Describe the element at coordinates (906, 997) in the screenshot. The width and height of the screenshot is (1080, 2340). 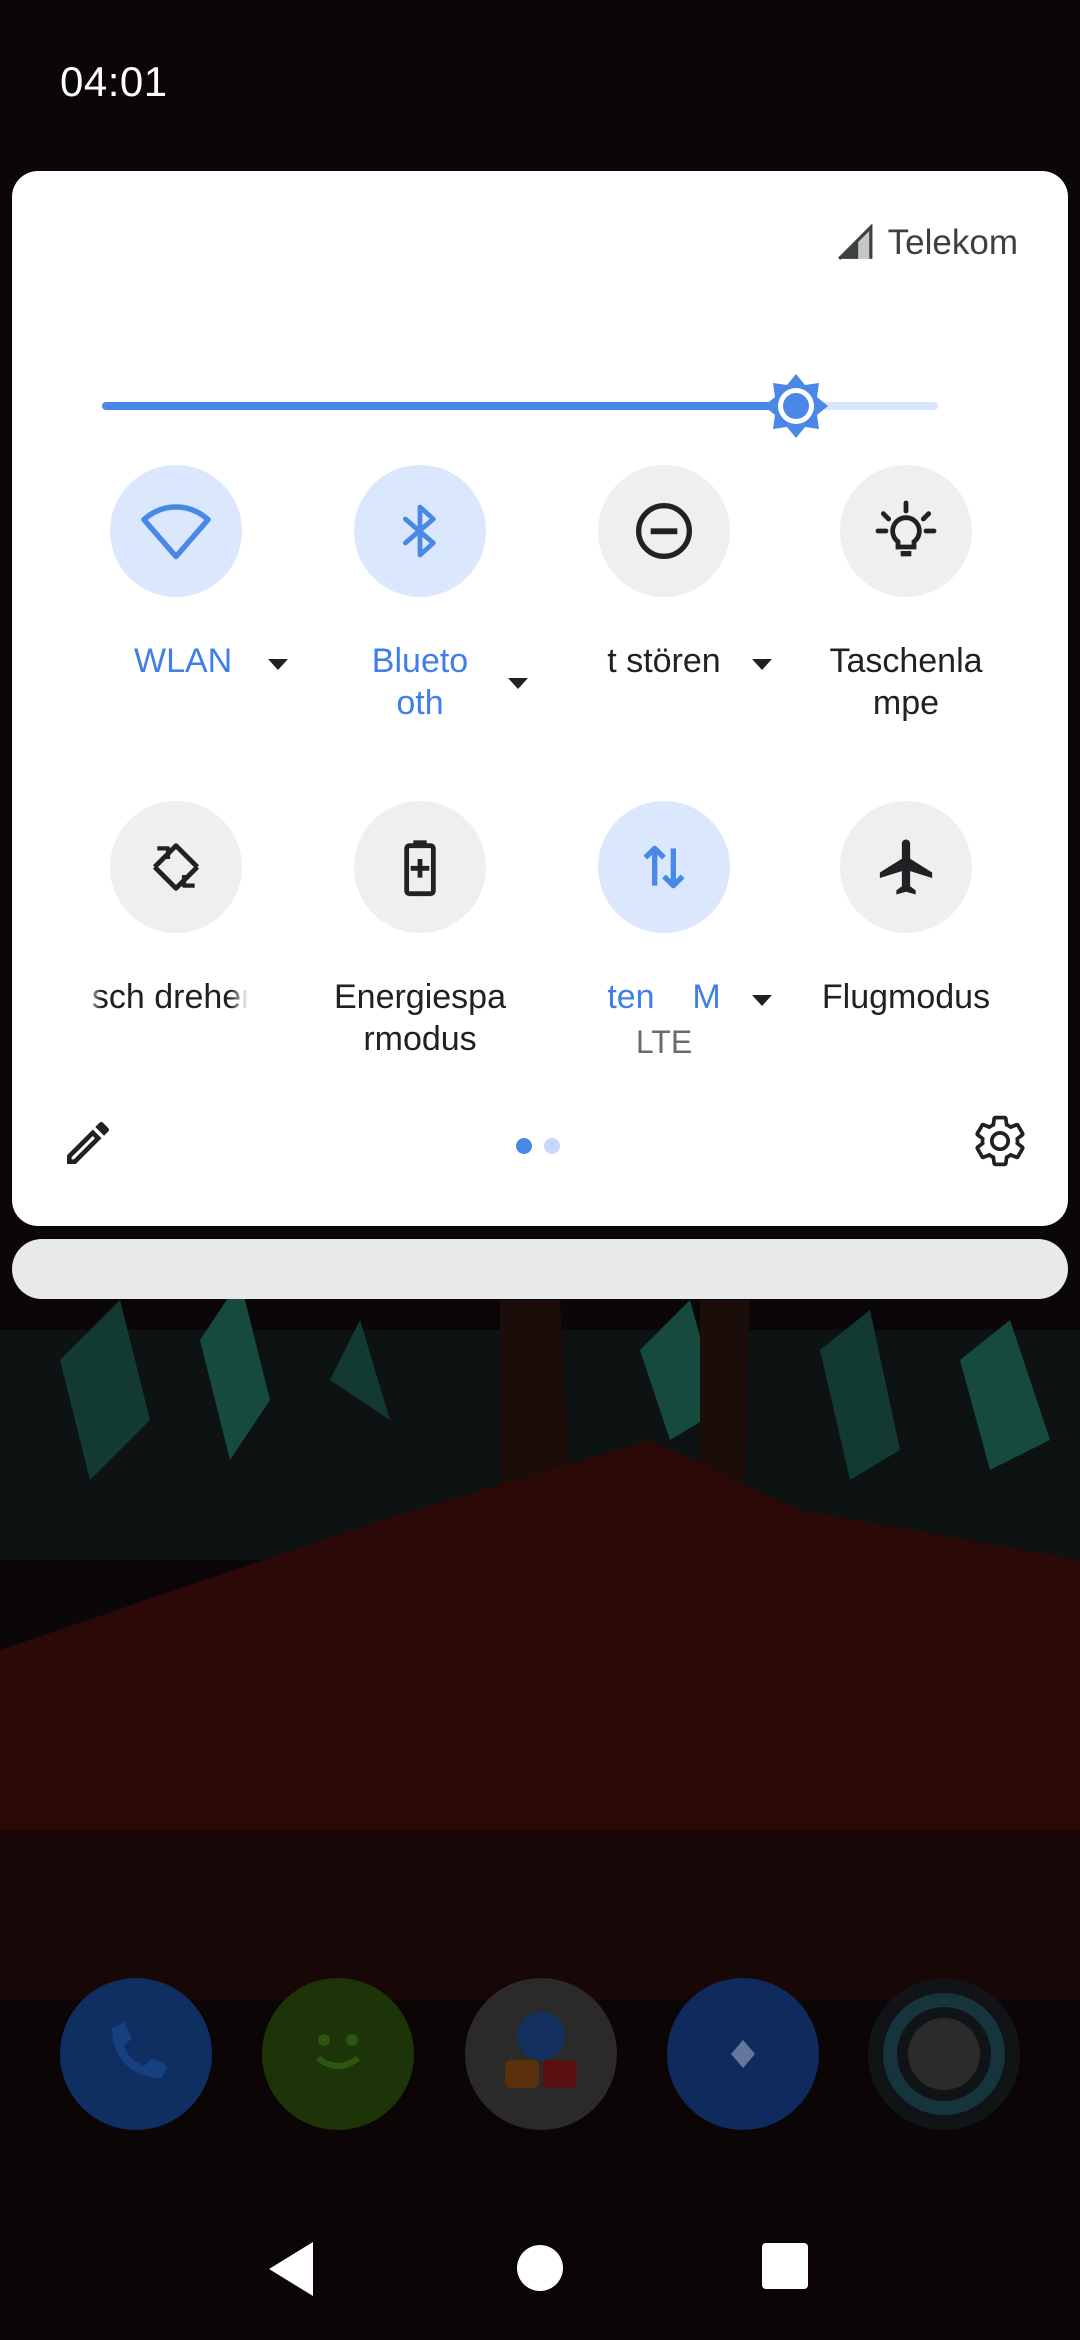
I see `tile-airplane-label: Flugmodus` at that location.